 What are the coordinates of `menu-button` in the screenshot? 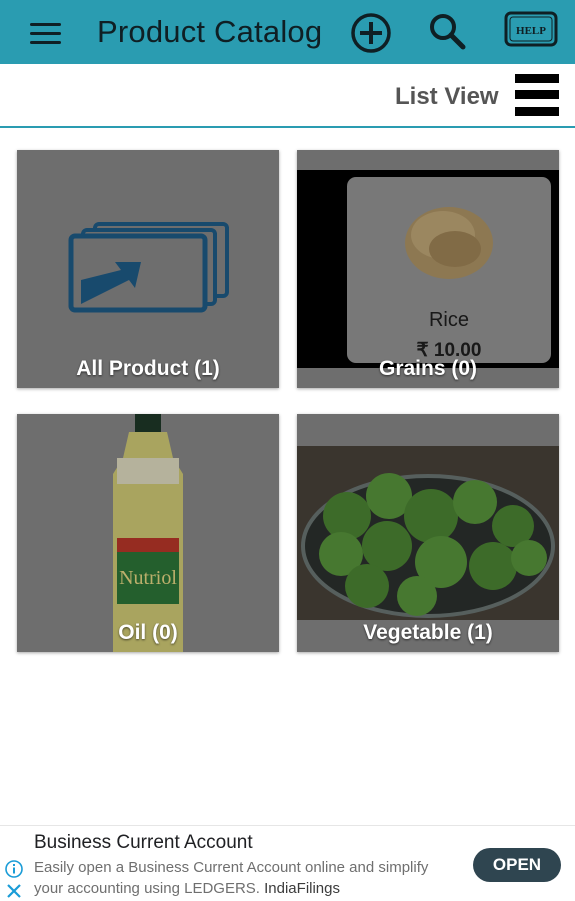 It's located at (45, 33).